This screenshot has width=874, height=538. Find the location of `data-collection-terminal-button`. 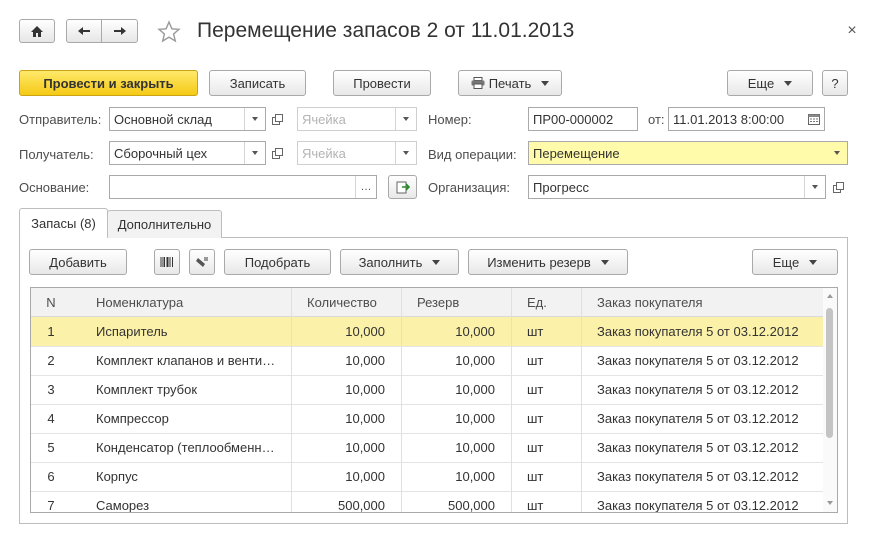

data-collection-terminal-button is located at coordinates (202, 262).